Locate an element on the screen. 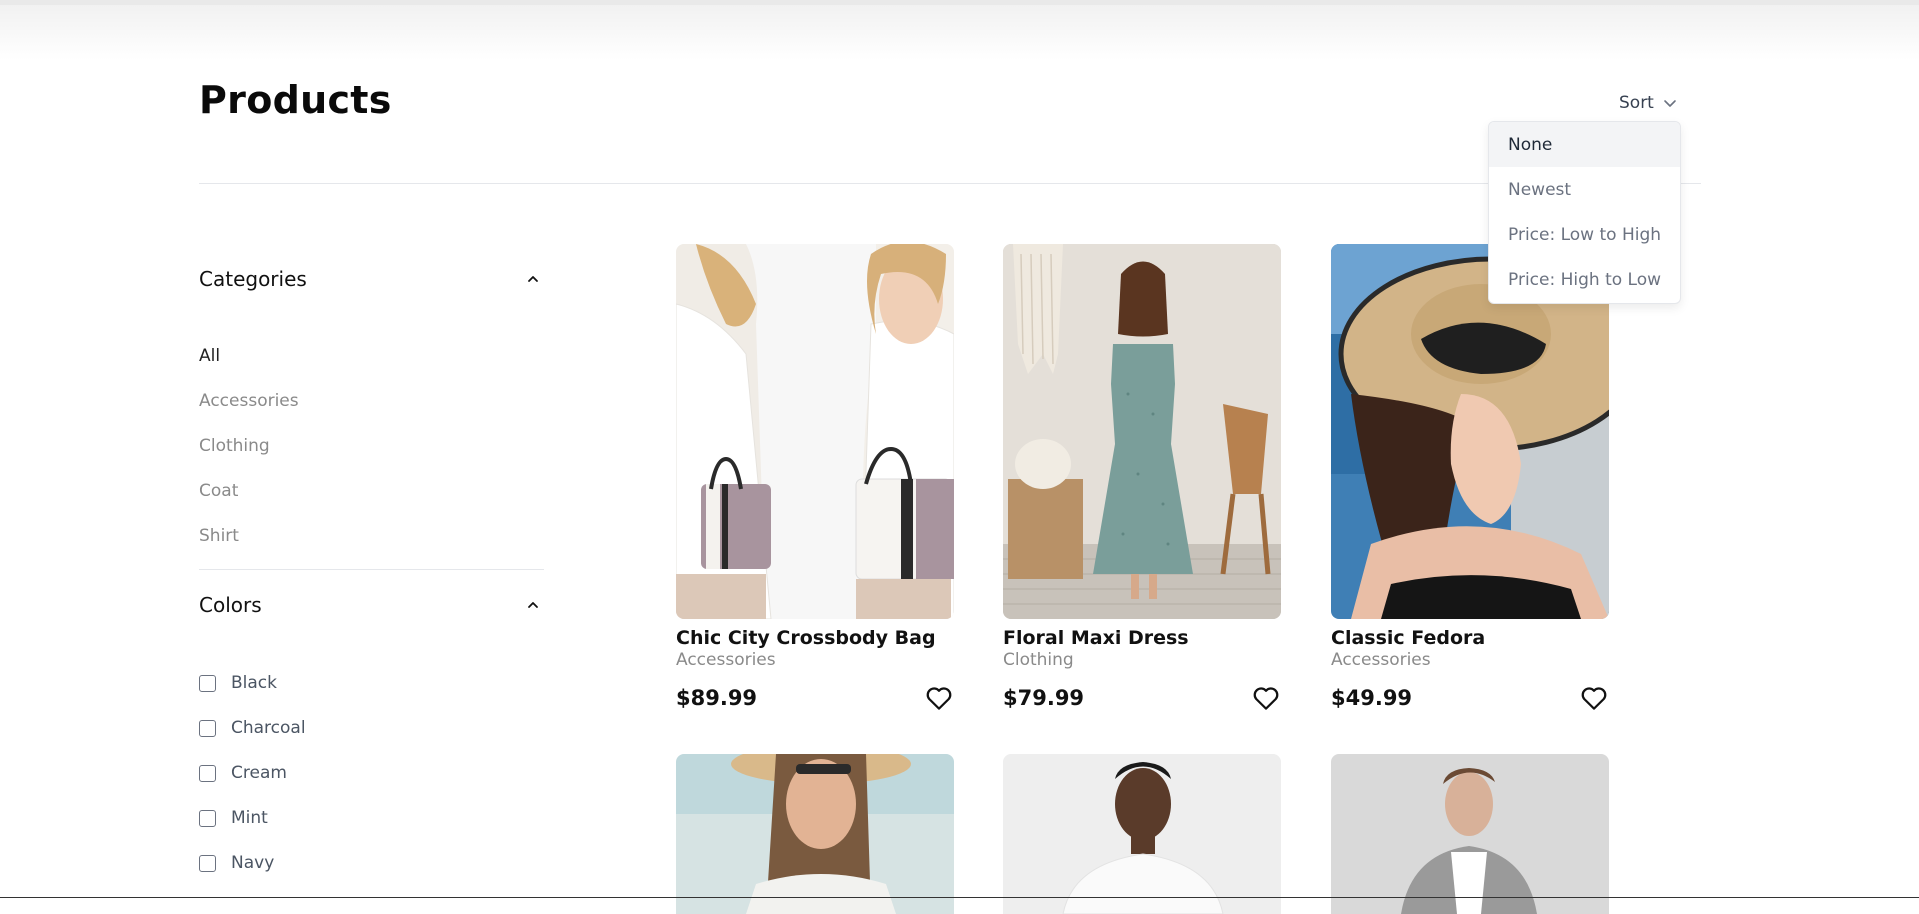 This screenshot has height=914, width=1919. product-price: $89.99 is located at coordinates (717, 698).